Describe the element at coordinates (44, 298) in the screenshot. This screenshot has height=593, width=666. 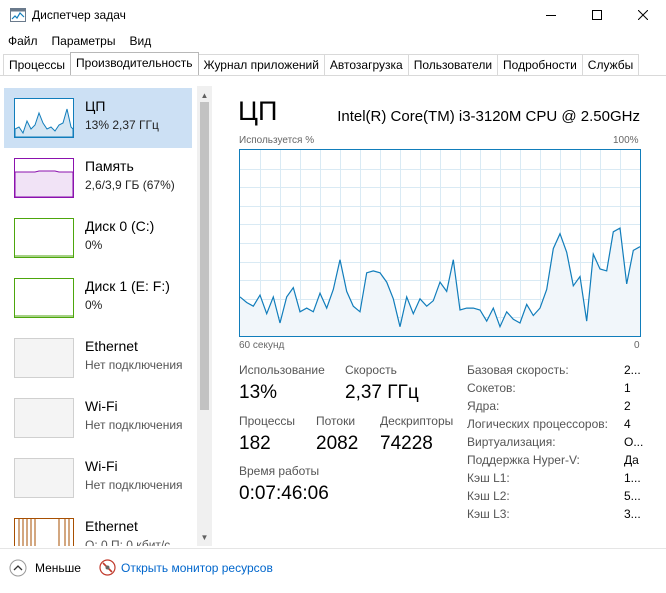
I see `disk-1-thumbnail-graph` at that location.